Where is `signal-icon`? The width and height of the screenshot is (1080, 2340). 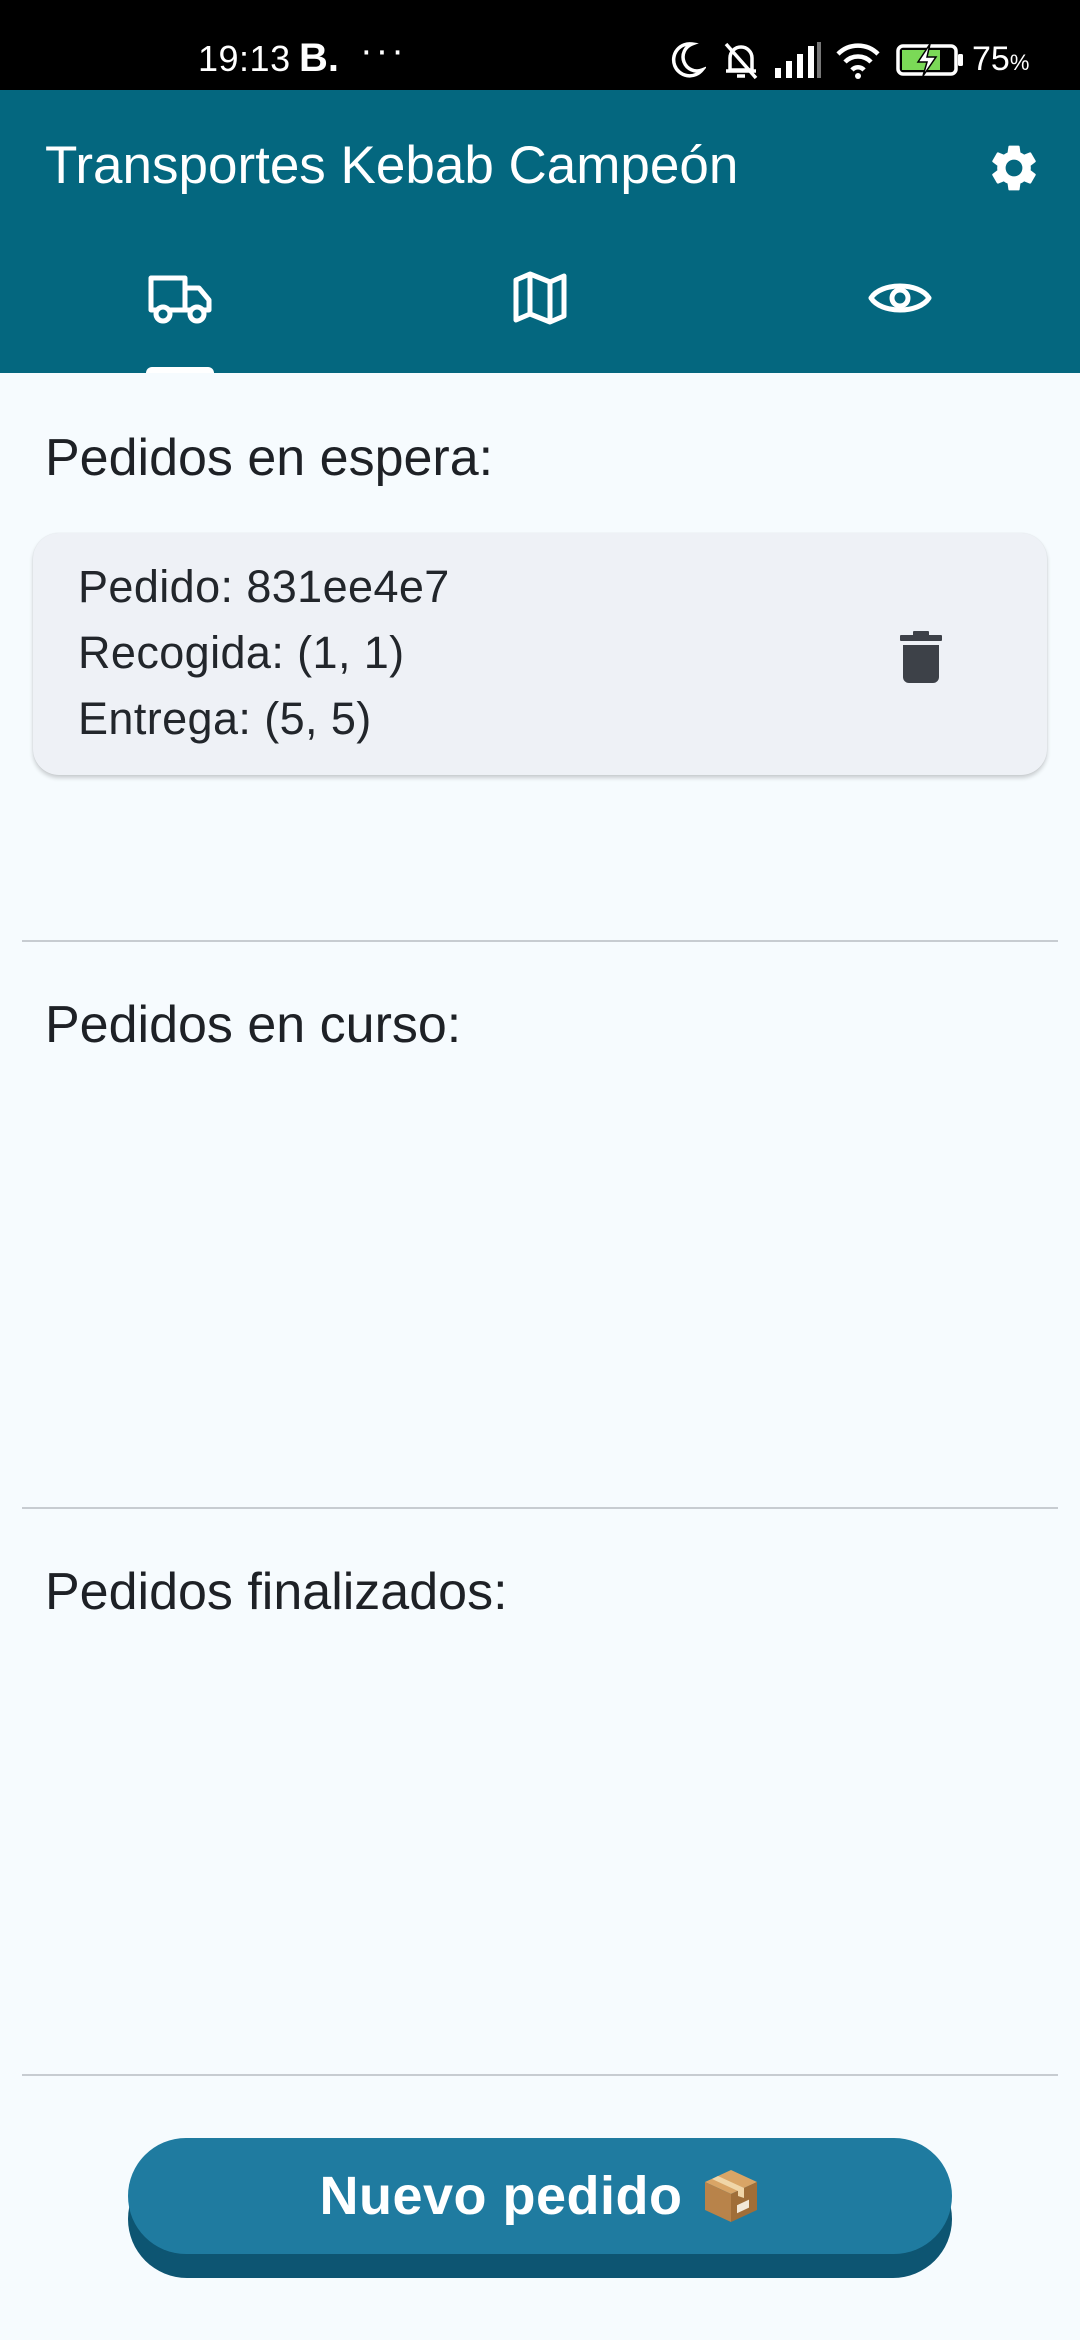
signal-icon is located at coordinates (798, 60).